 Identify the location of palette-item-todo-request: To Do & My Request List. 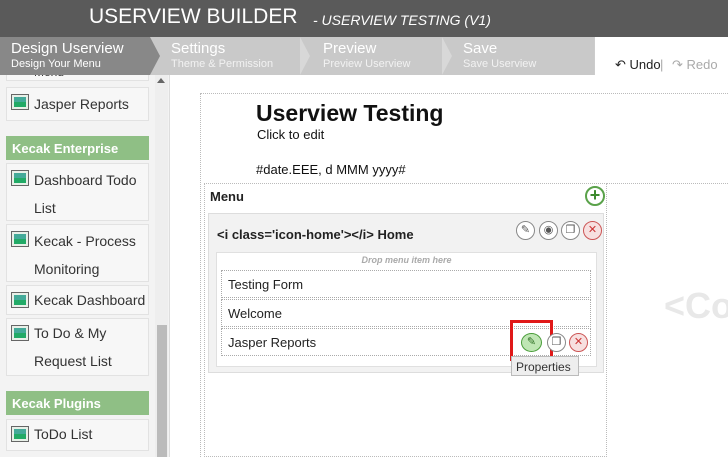
(77, 347).